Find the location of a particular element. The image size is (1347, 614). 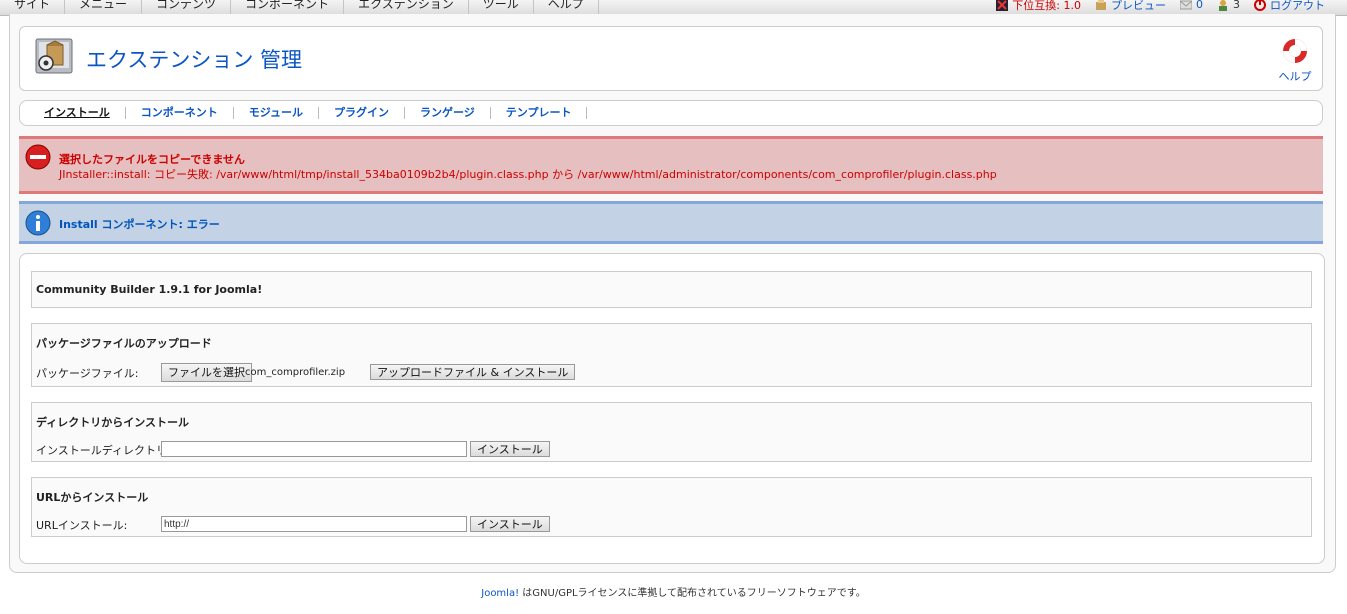

info-text: Install コンポーネント: エラー is located at coordinates (139, 224).